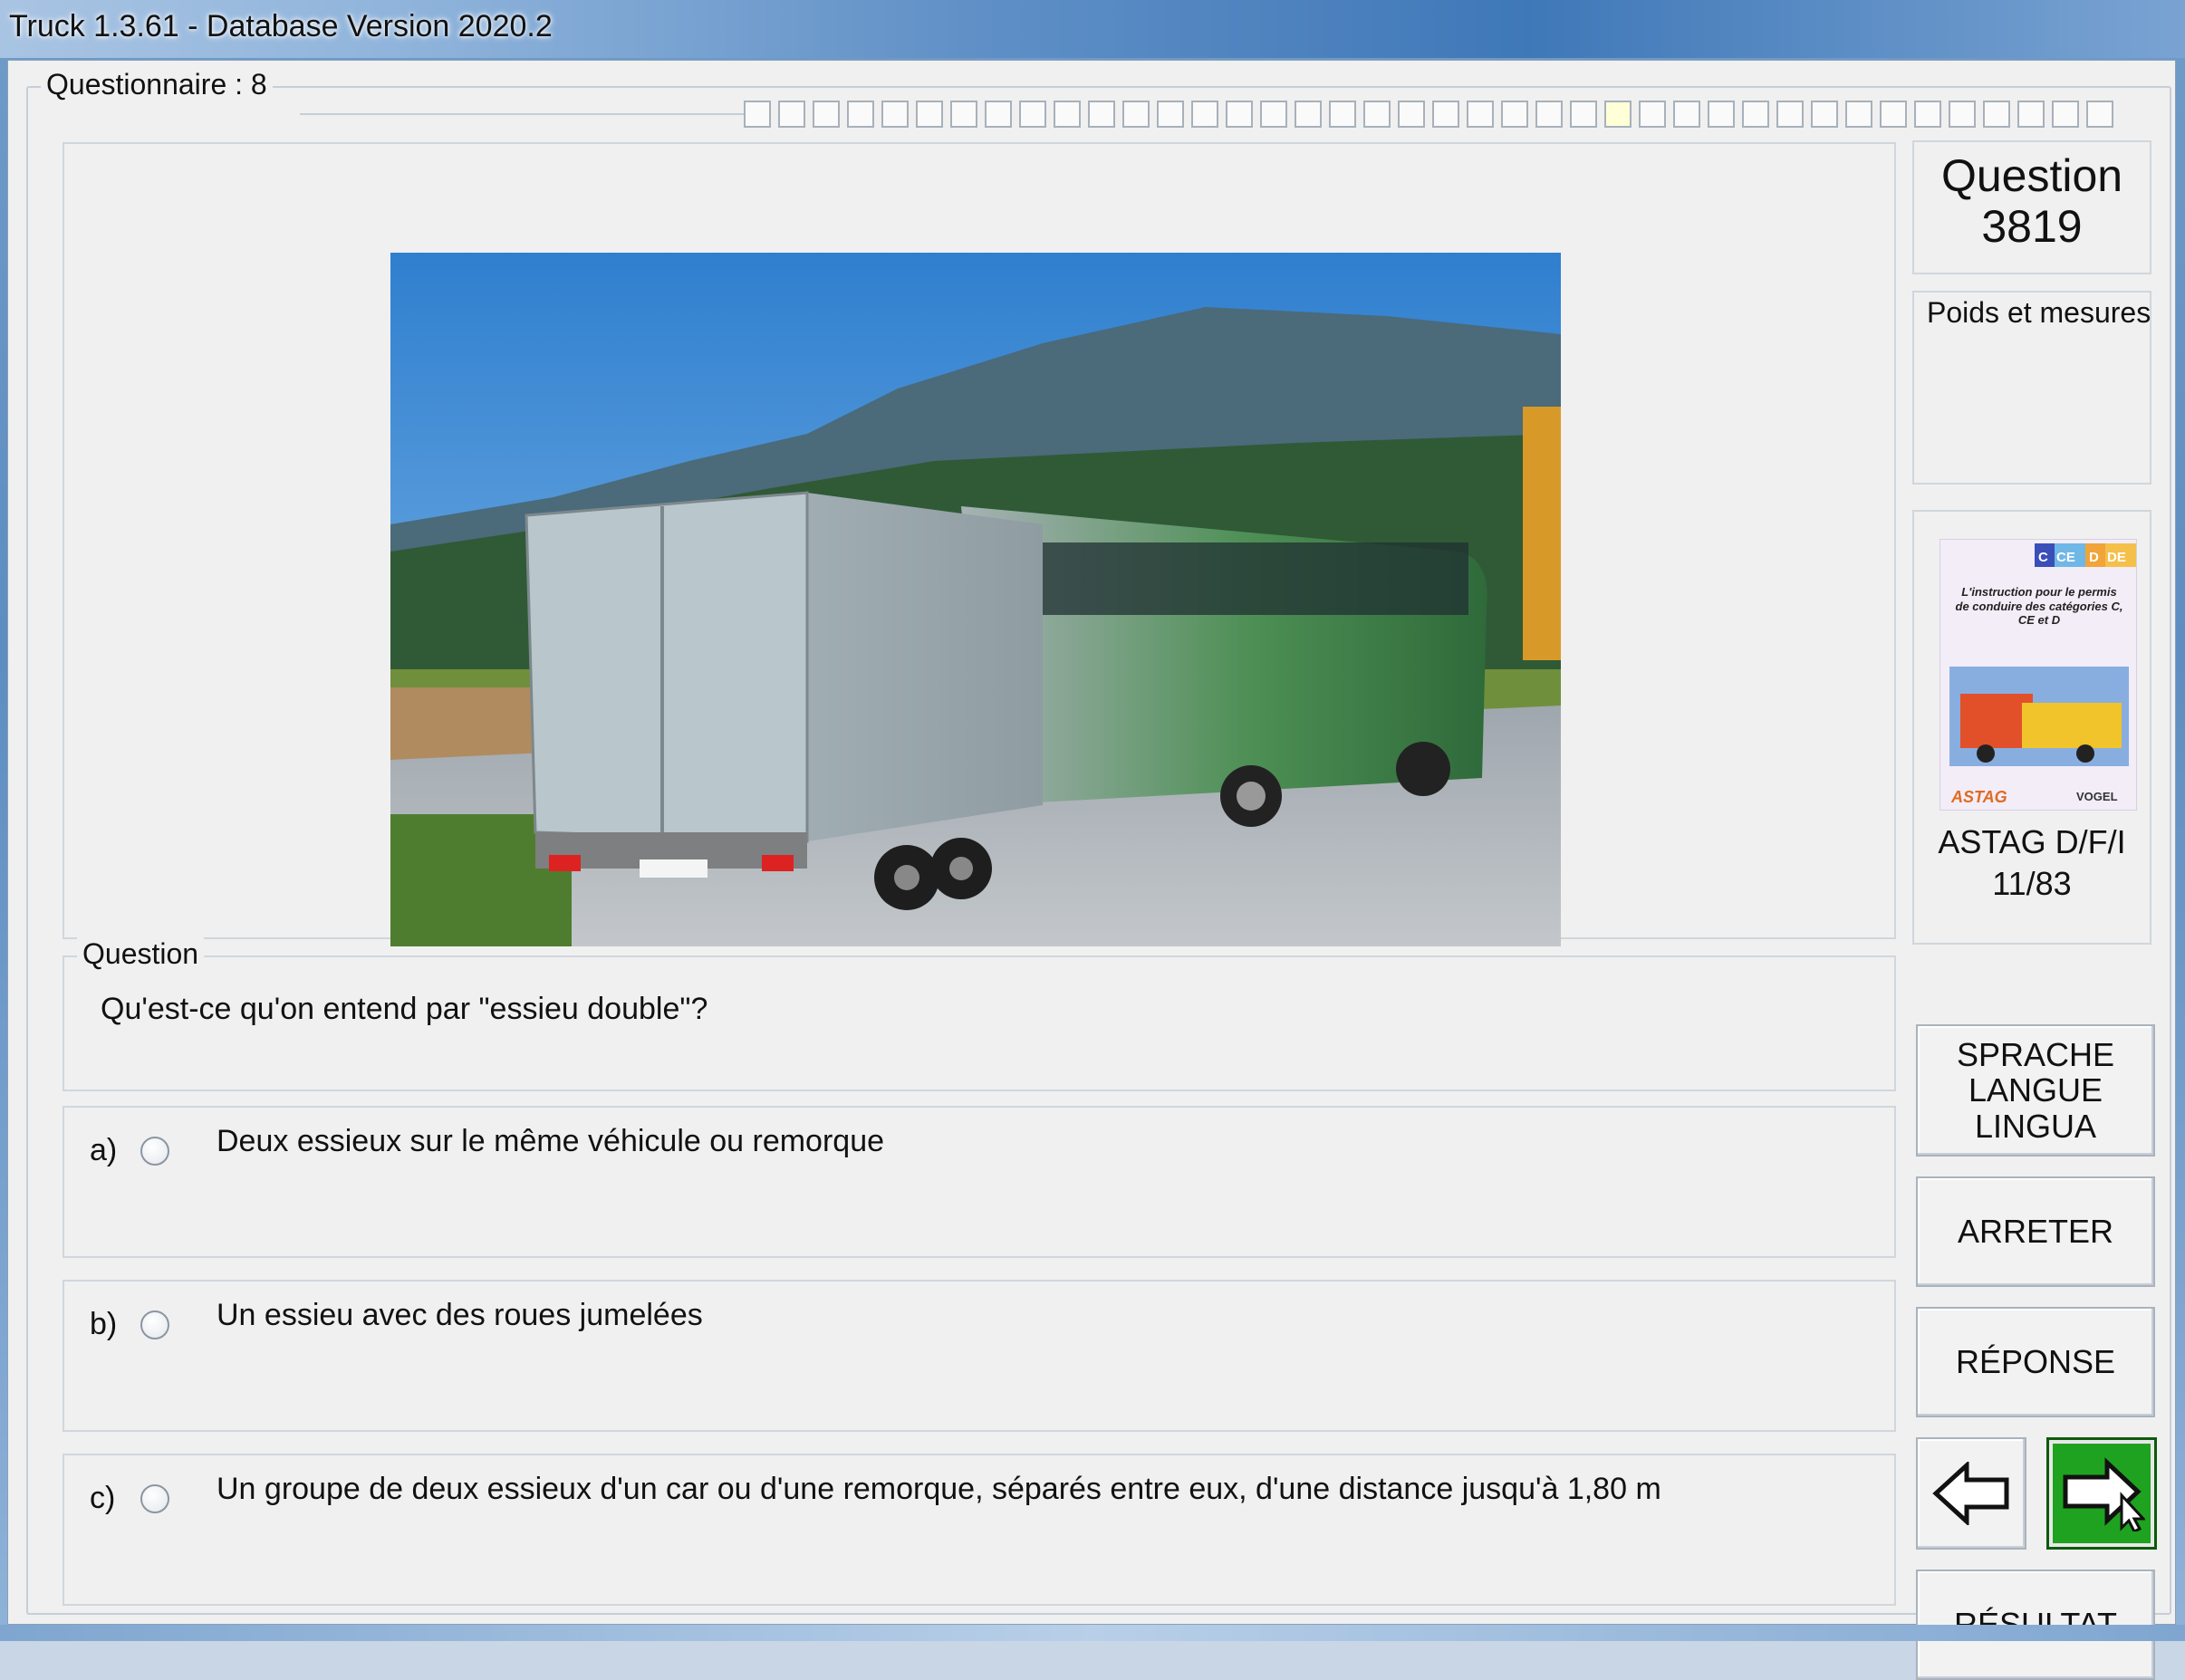  I want to click on answer-a-radio, so click(154, 1151).